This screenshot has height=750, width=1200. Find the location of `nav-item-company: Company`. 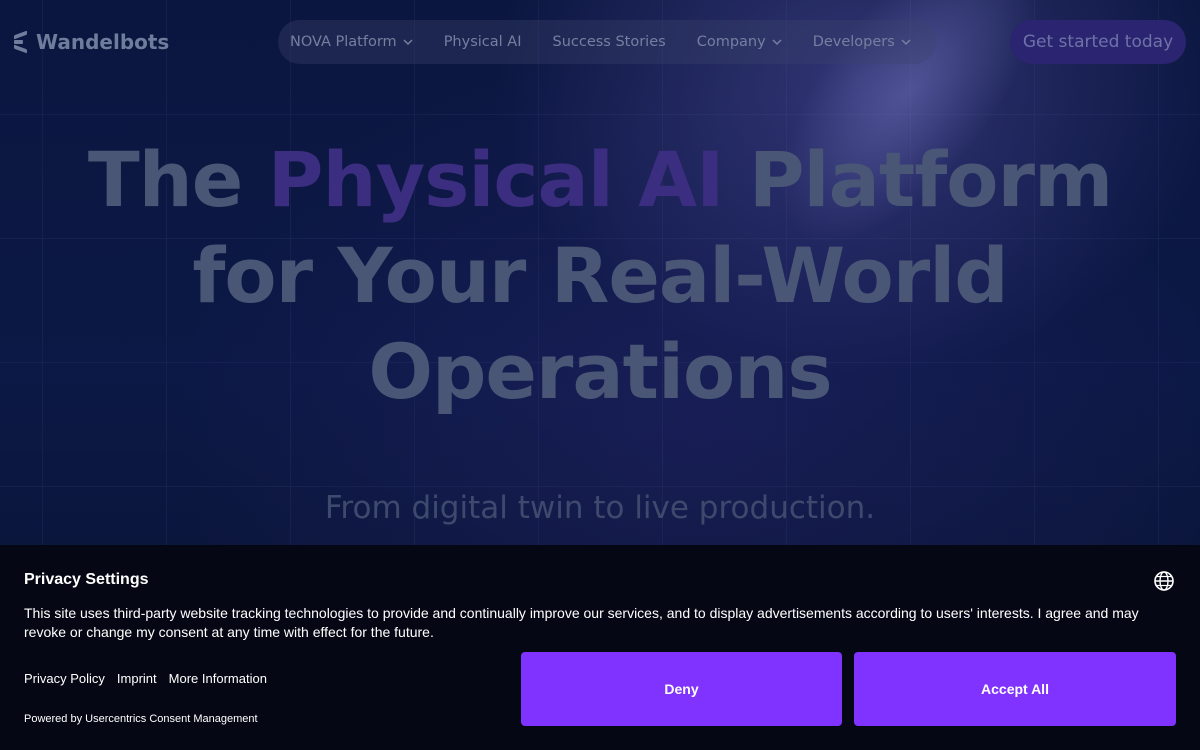

nav-item-company: Company is located at coordinates (747, 42).